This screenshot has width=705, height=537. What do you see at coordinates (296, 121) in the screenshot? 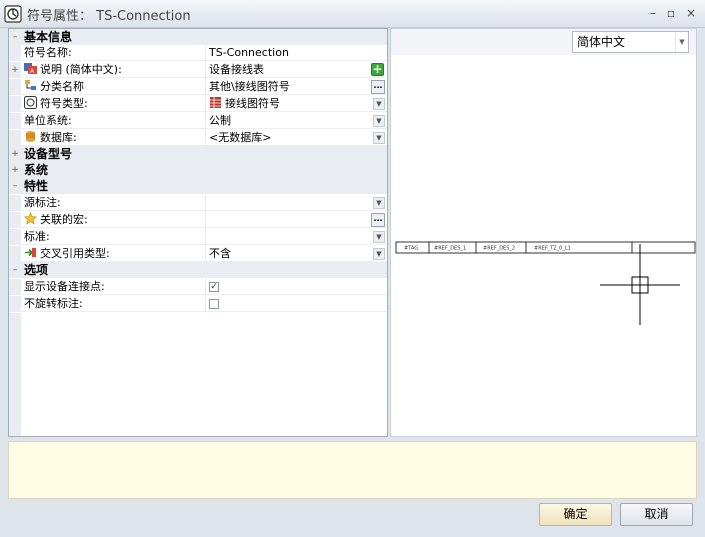
I see `unit-system-value: 公制 ▼` at bounding box center [296, 121].